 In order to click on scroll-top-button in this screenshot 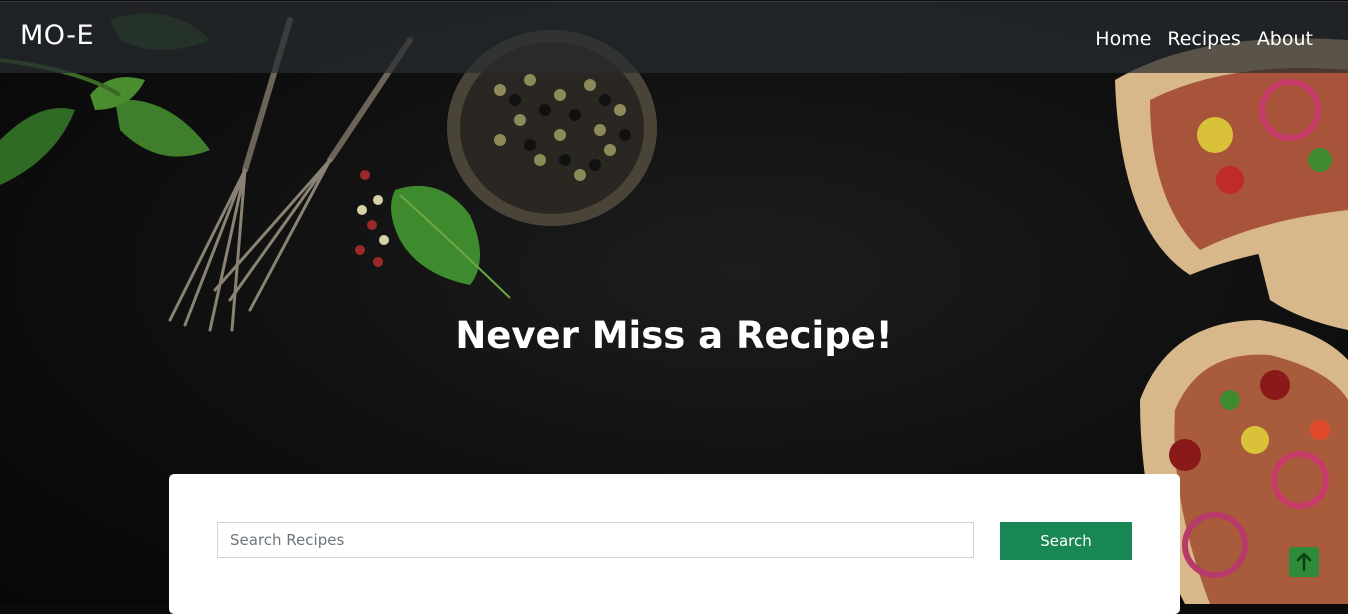, I will do `click(1304, 562)`.